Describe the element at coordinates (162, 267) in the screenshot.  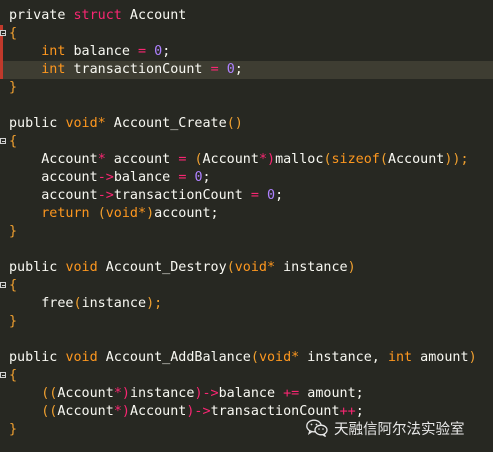
I see `code-token: Account_Destroy` at that location.